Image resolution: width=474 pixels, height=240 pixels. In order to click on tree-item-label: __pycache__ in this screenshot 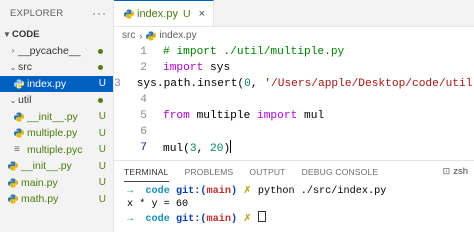, I will do `click(49, 50)`.